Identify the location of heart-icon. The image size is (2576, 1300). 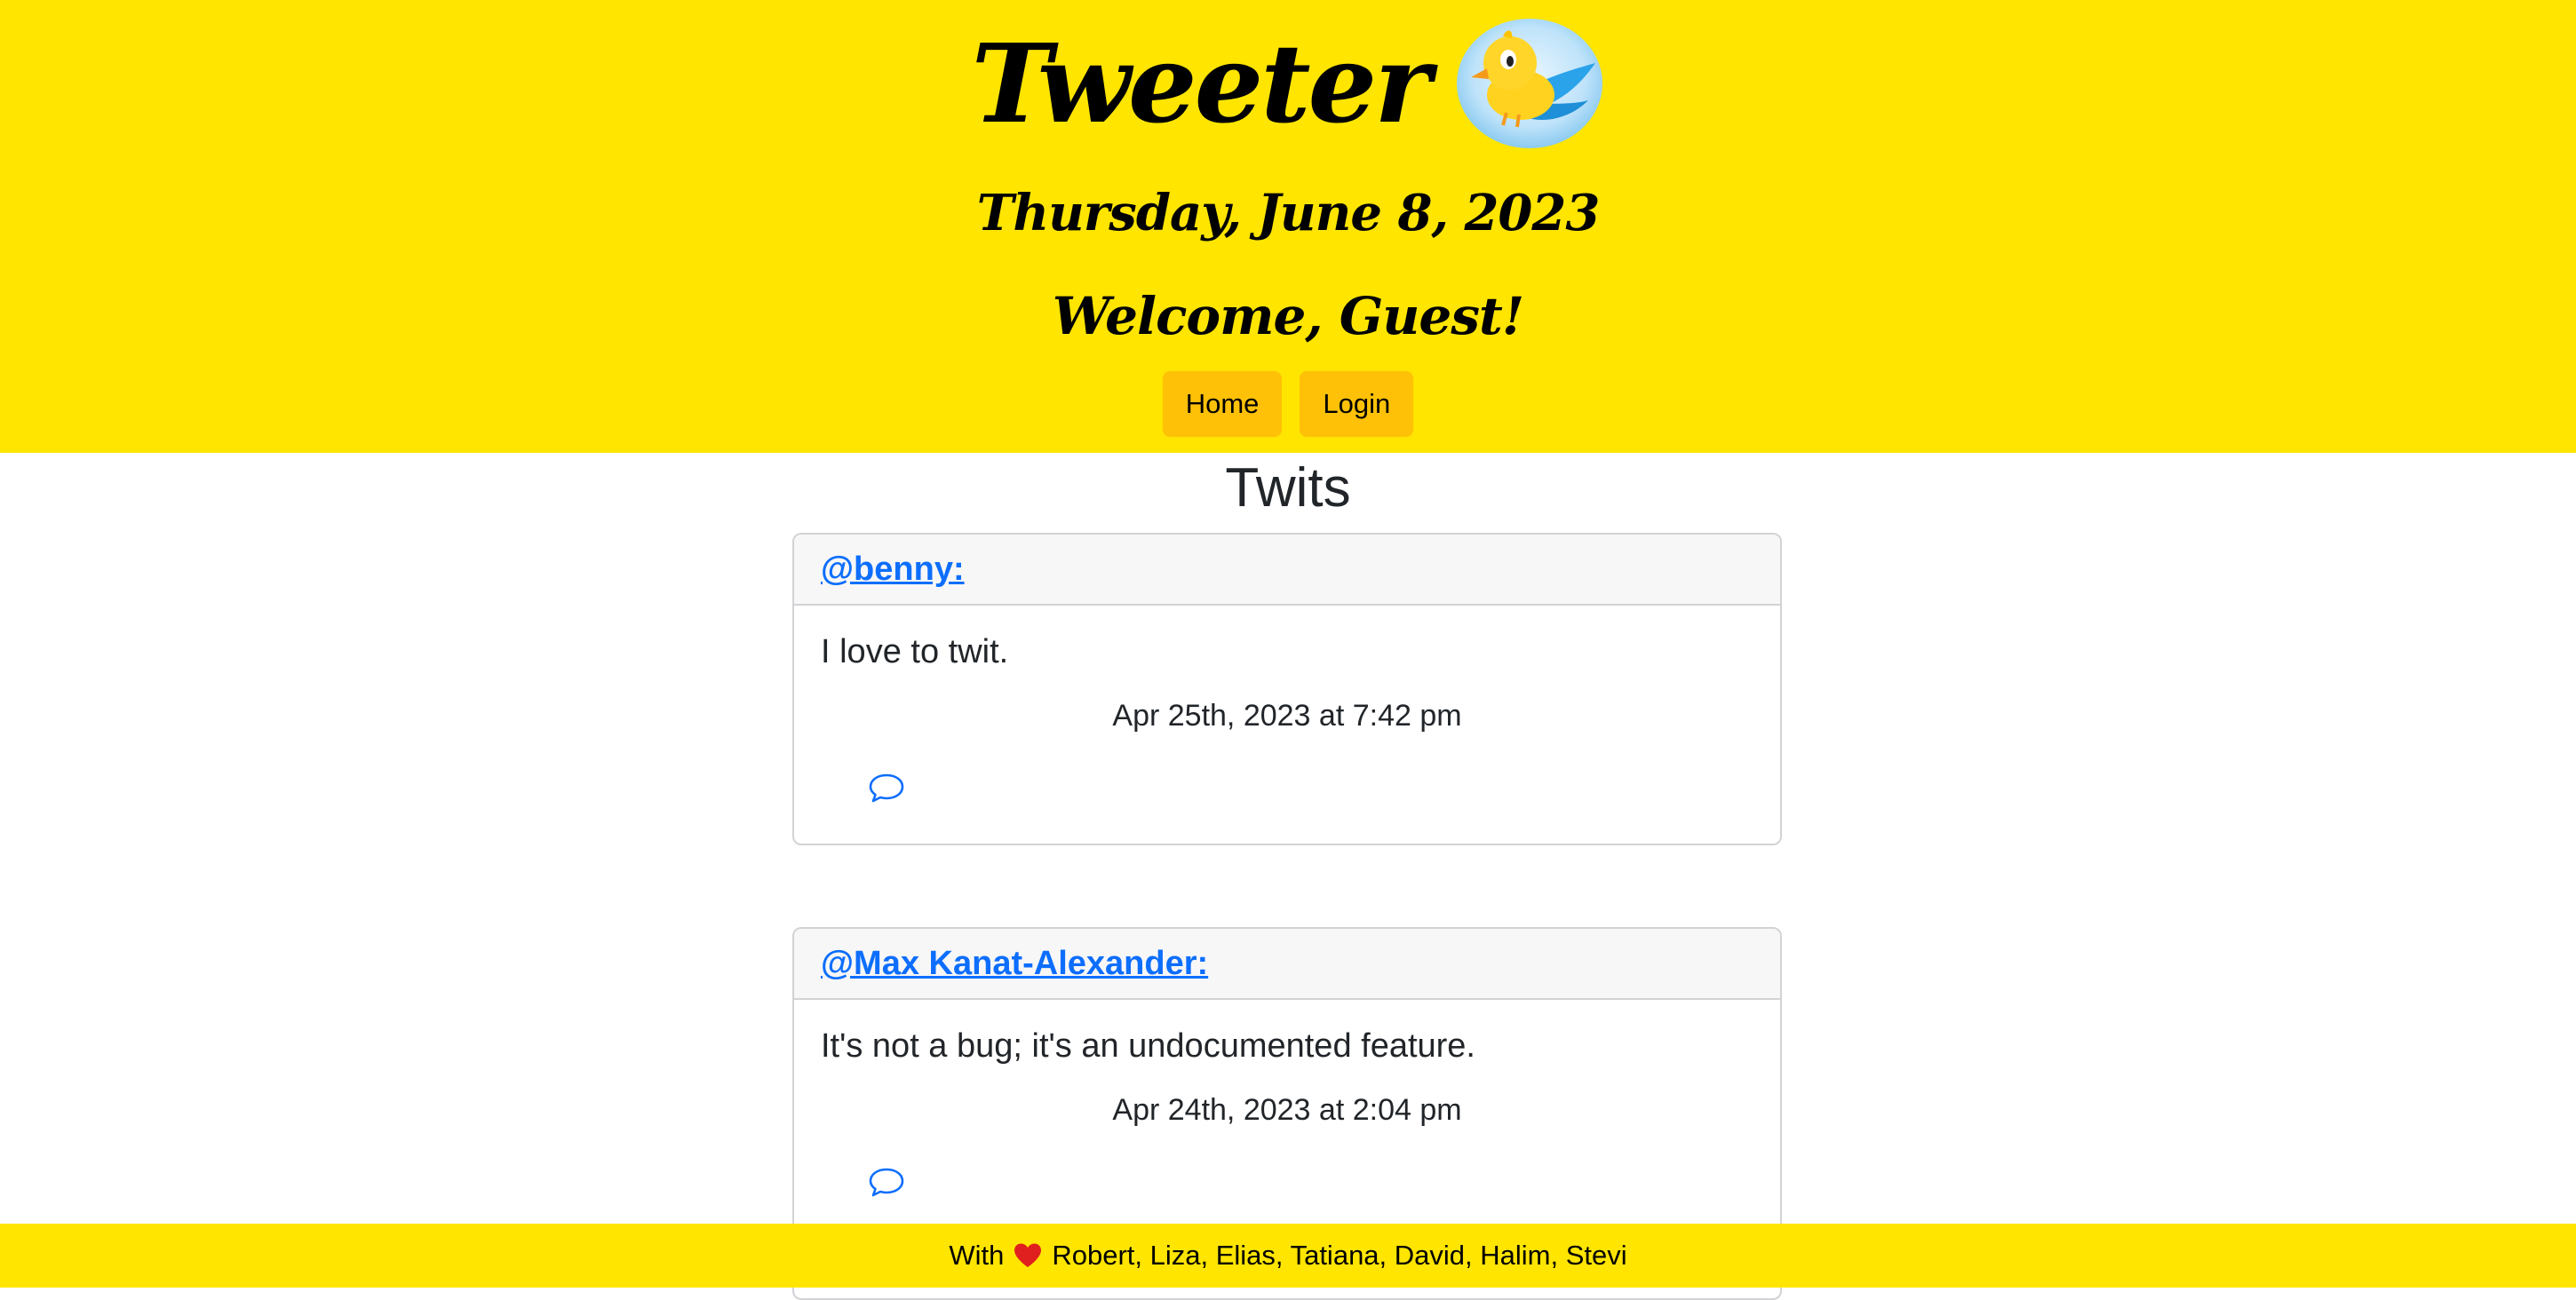
(1028, 1255).